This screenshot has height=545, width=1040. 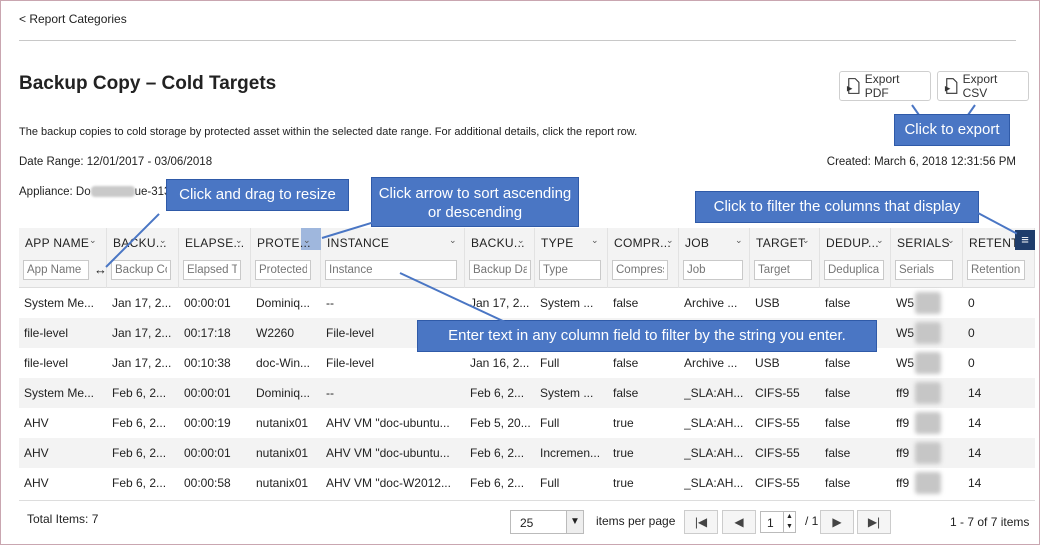 I want to click on table-cell: W5, so click(x=905, y=363).